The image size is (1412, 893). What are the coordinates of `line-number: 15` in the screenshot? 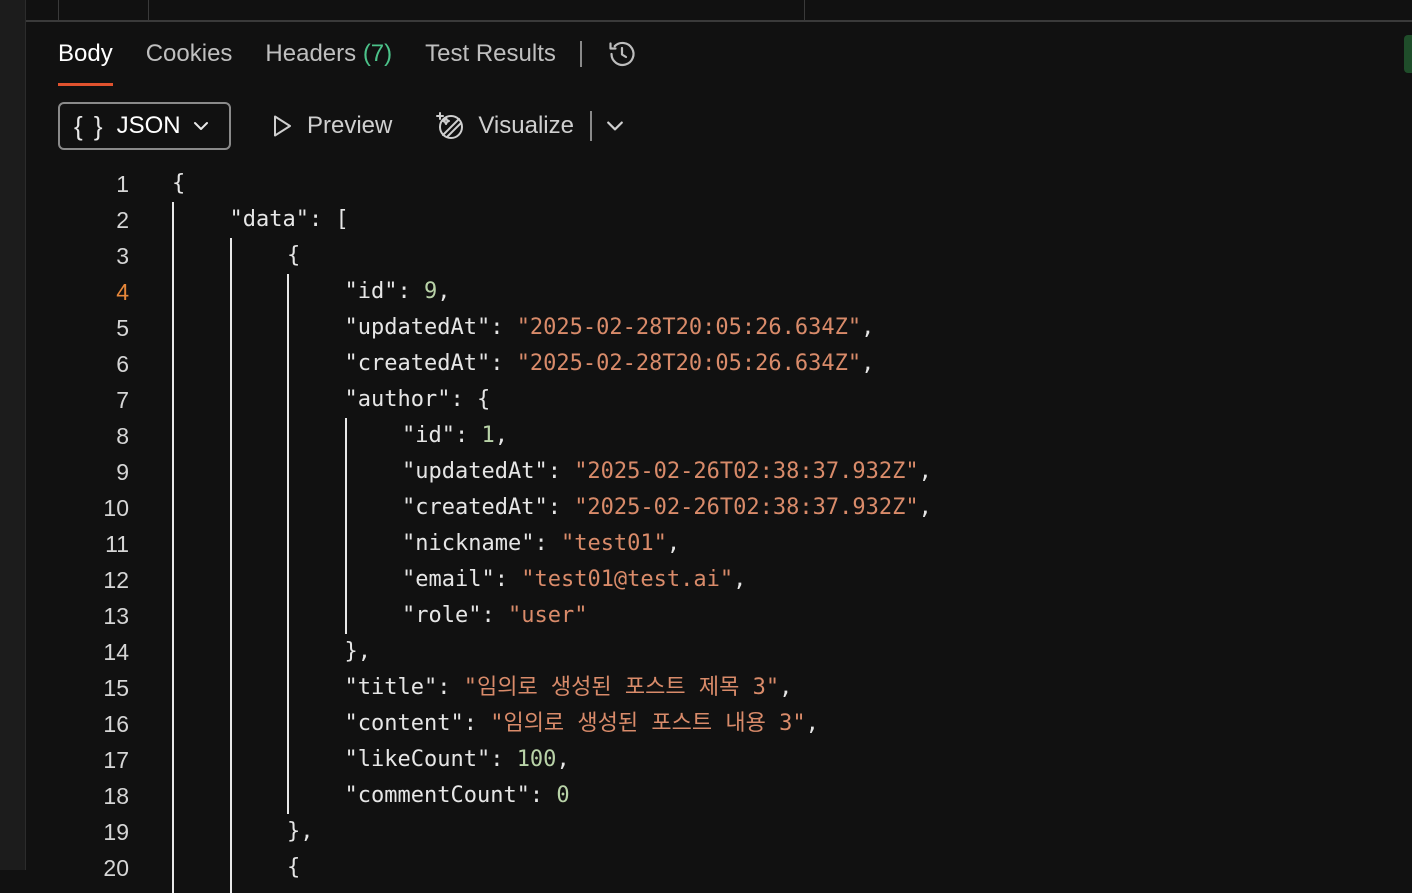 It's located at (116, 688).